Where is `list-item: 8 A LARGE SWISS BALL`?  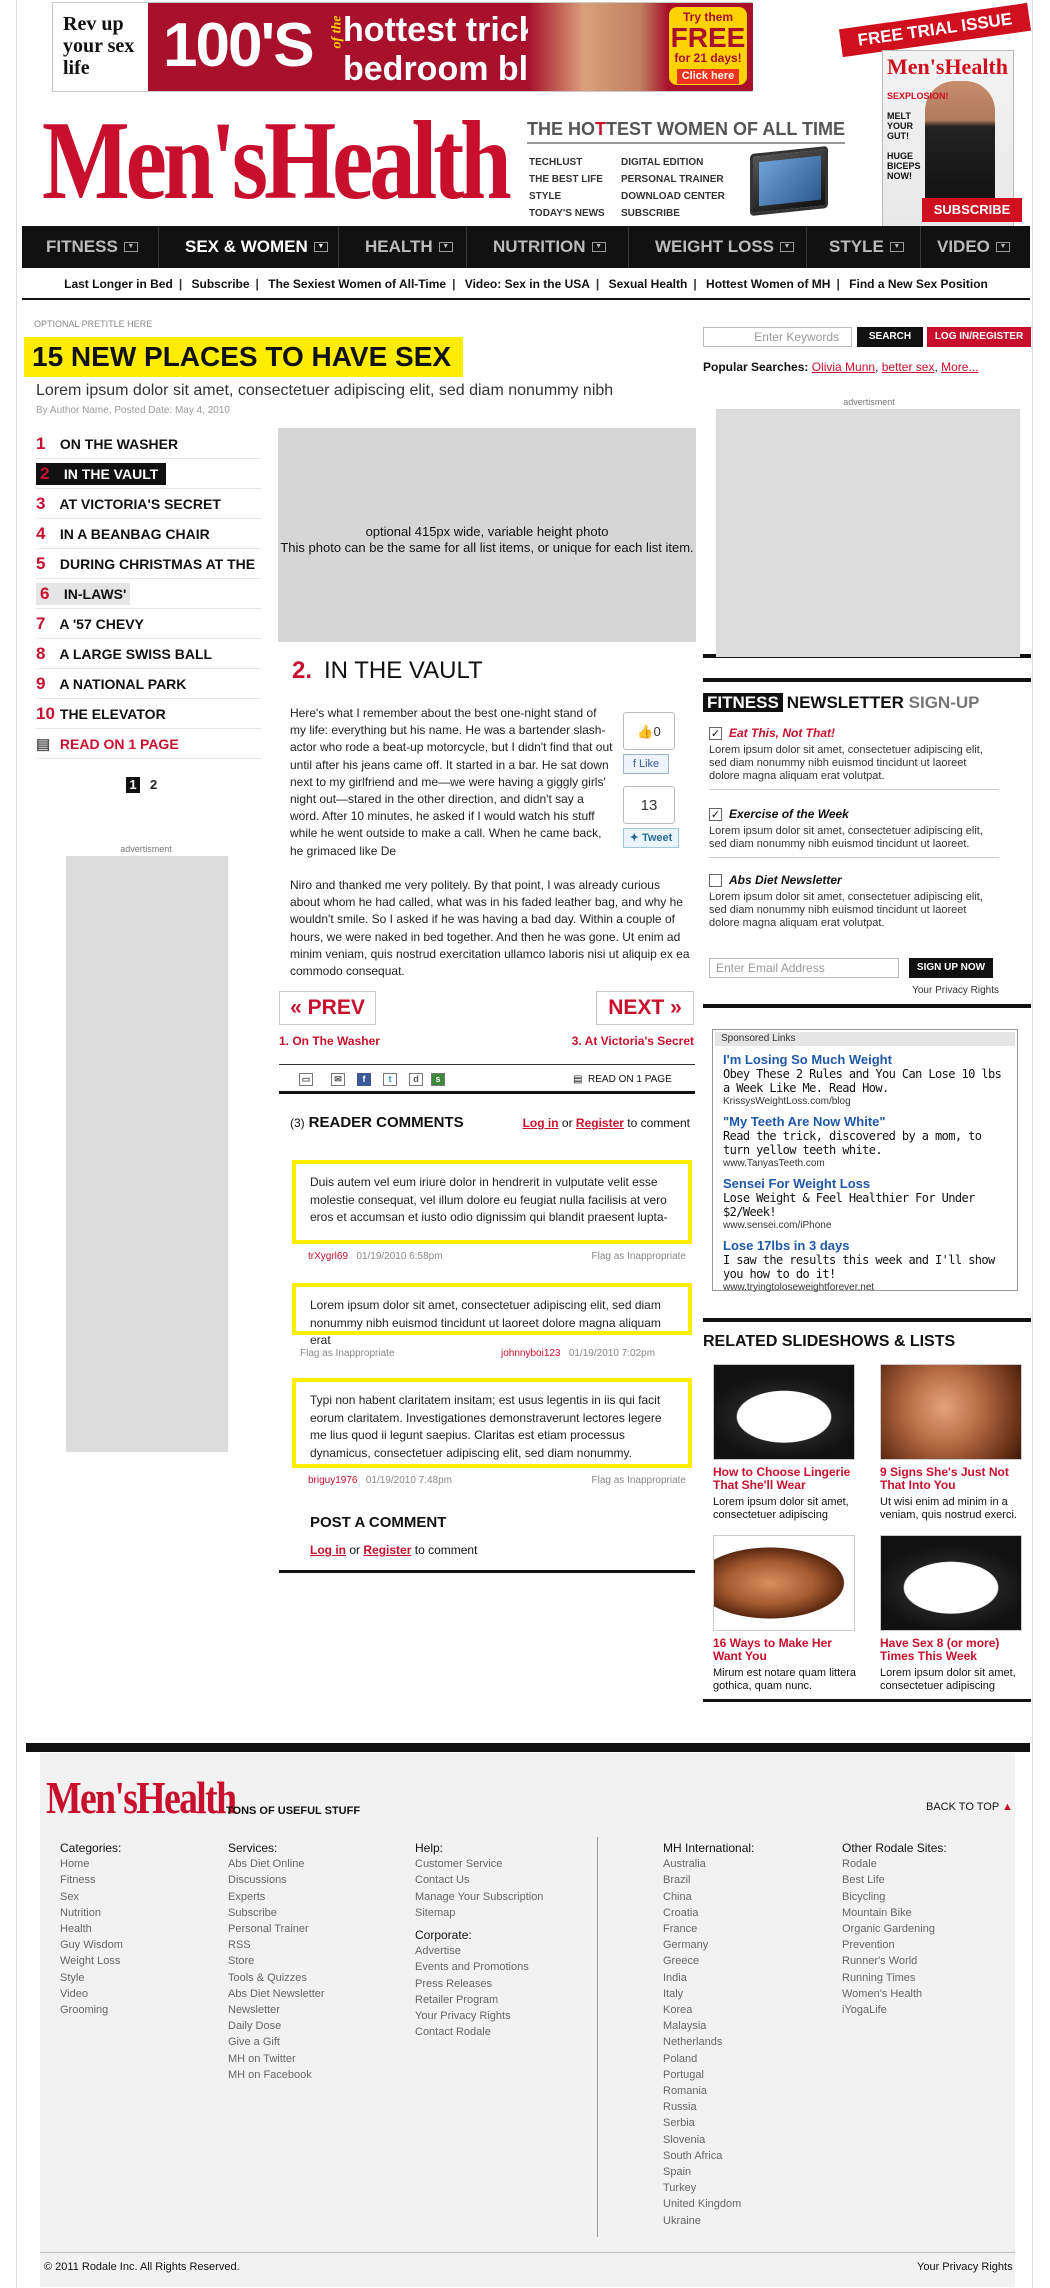
list-item: 8 A LARGE SWISS BALL is located at coordinates (148, 654).